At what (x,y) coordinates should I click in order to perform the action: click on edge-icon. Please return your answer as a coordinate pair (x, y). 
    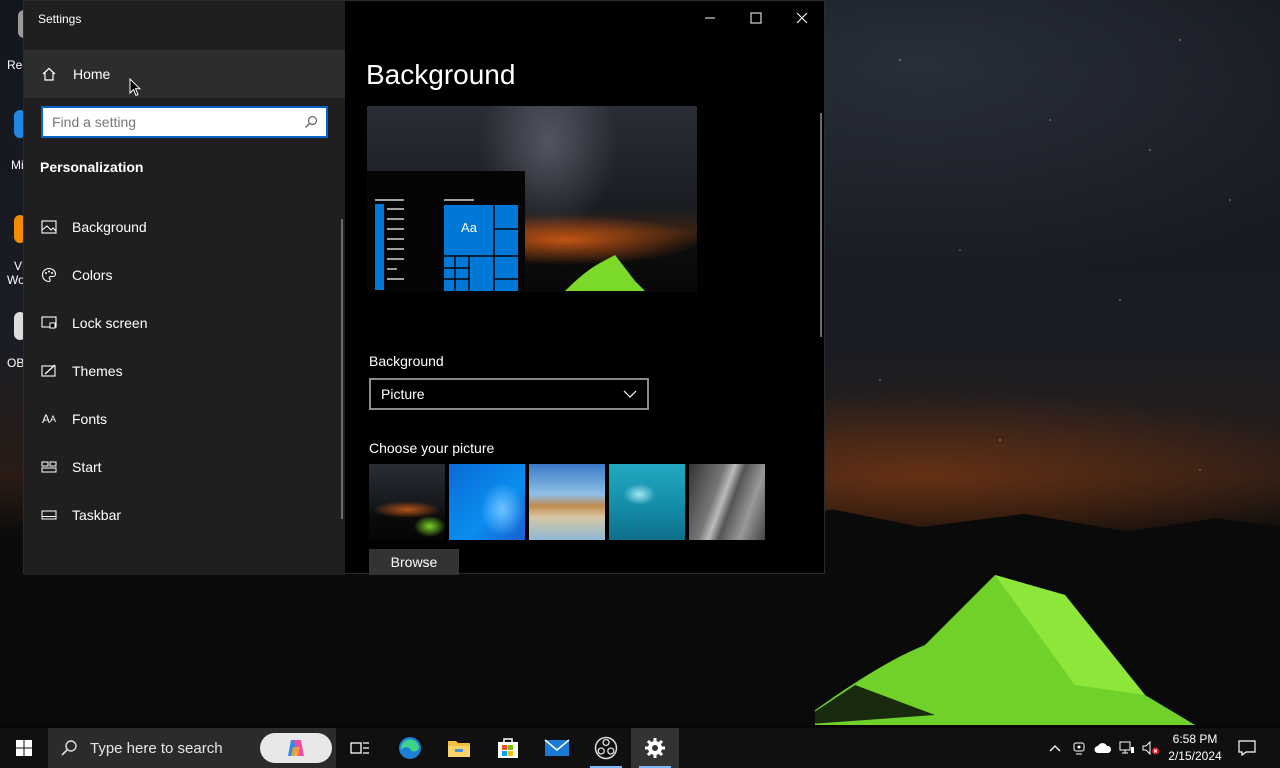
    Looking at the image, I should click on (410, 748).